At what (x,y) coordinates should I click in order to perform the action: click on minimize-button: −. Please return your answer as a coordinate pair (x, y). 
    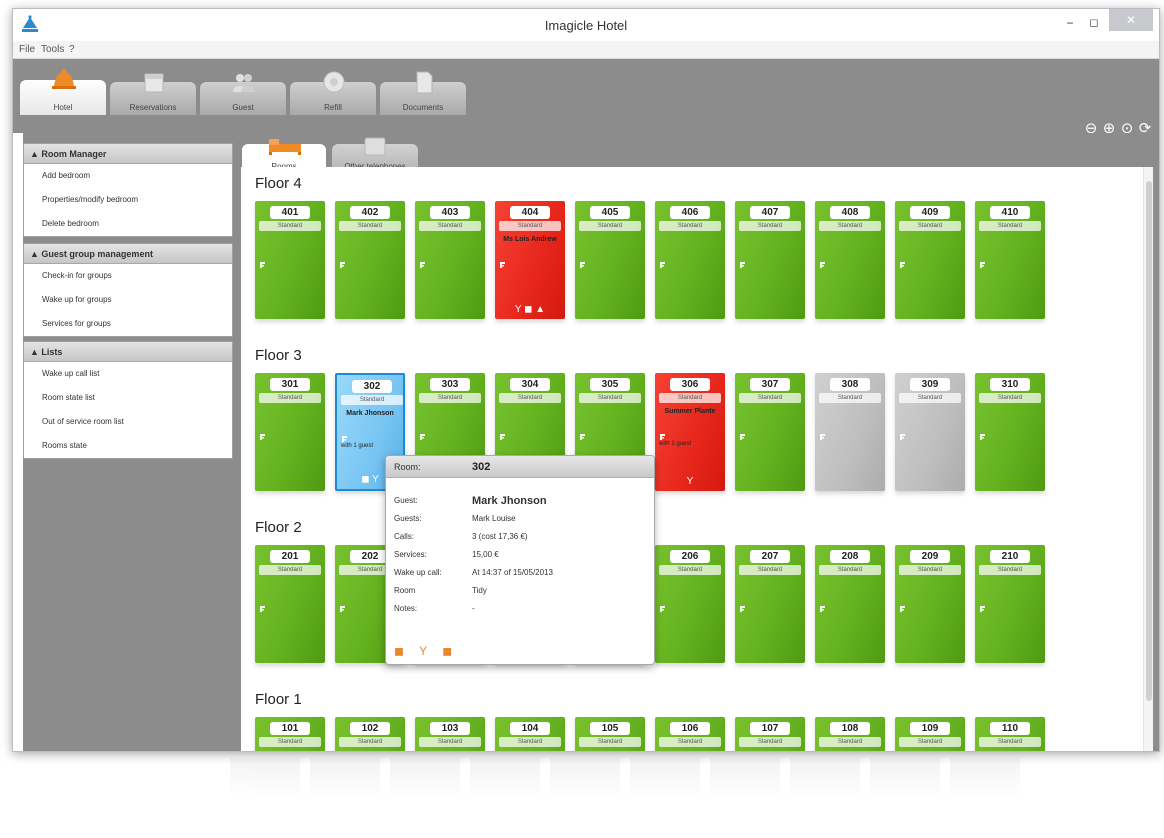
    Looking at the image, I should click on (1070, 24).